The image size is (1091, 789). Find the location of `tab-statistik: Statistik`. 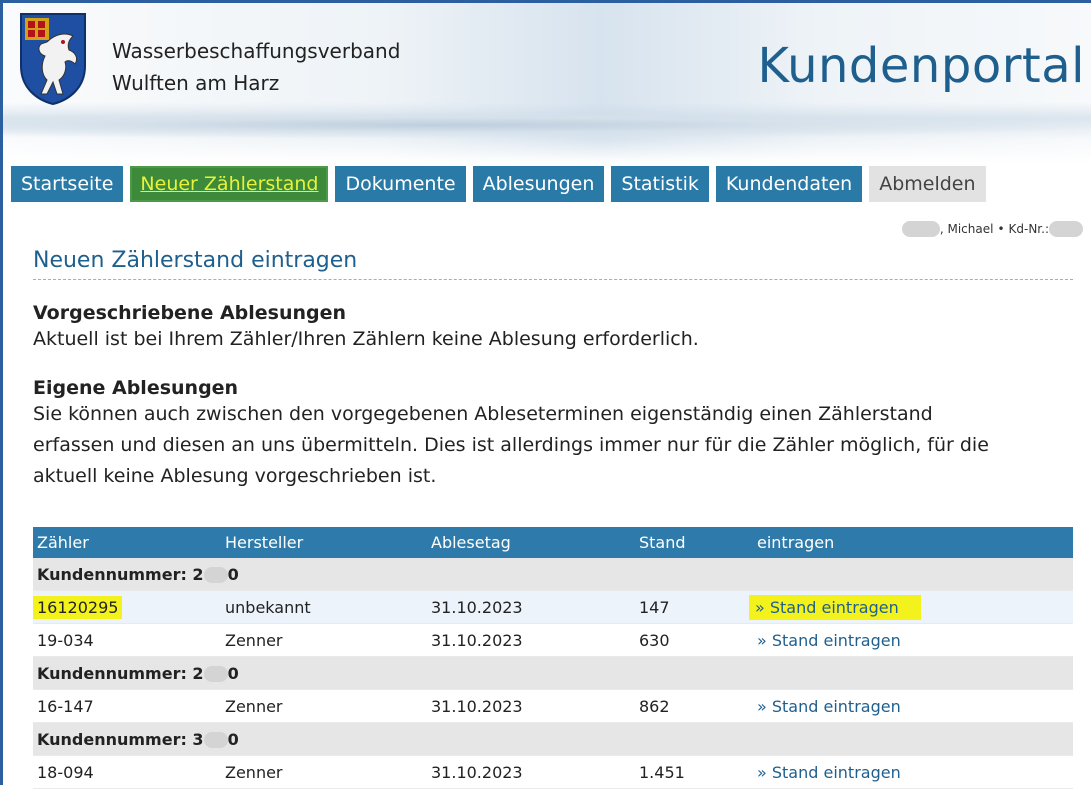

tab-statistik: Statistik is located at coordinates (660, 184).